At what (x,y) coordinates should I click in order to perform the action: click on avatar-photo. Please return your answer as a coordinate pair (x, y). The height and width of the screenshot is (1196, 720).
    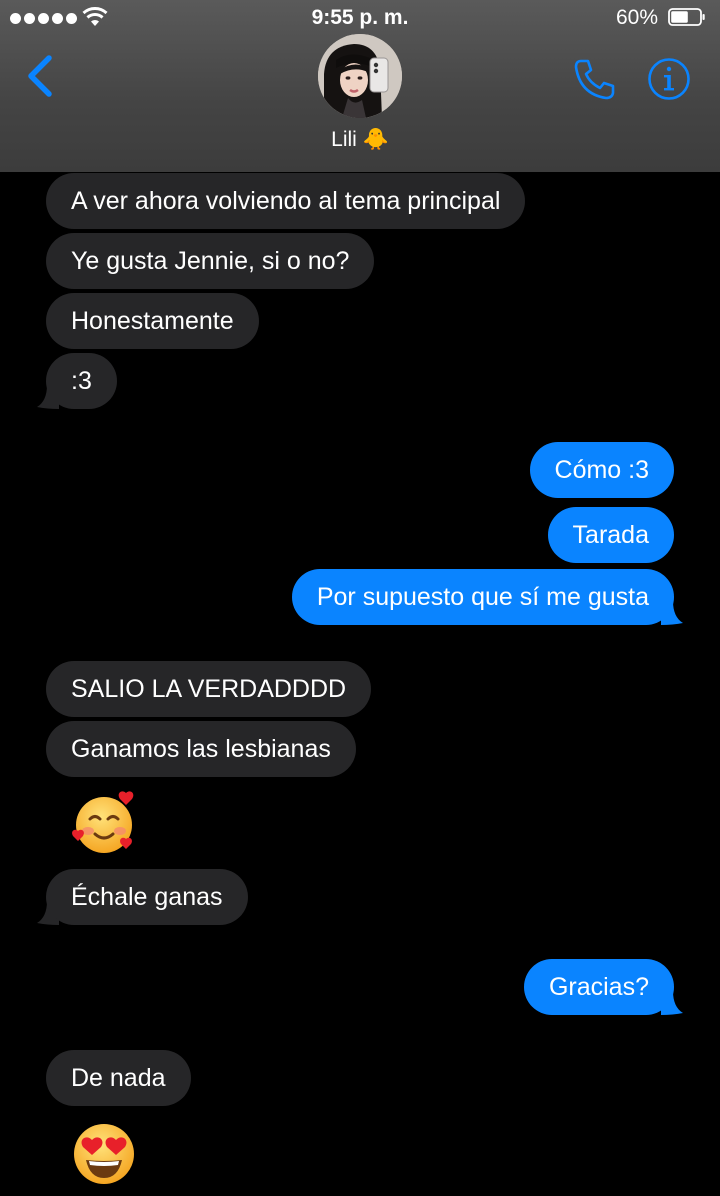
    Looking at the image, I should click on (360, 76).